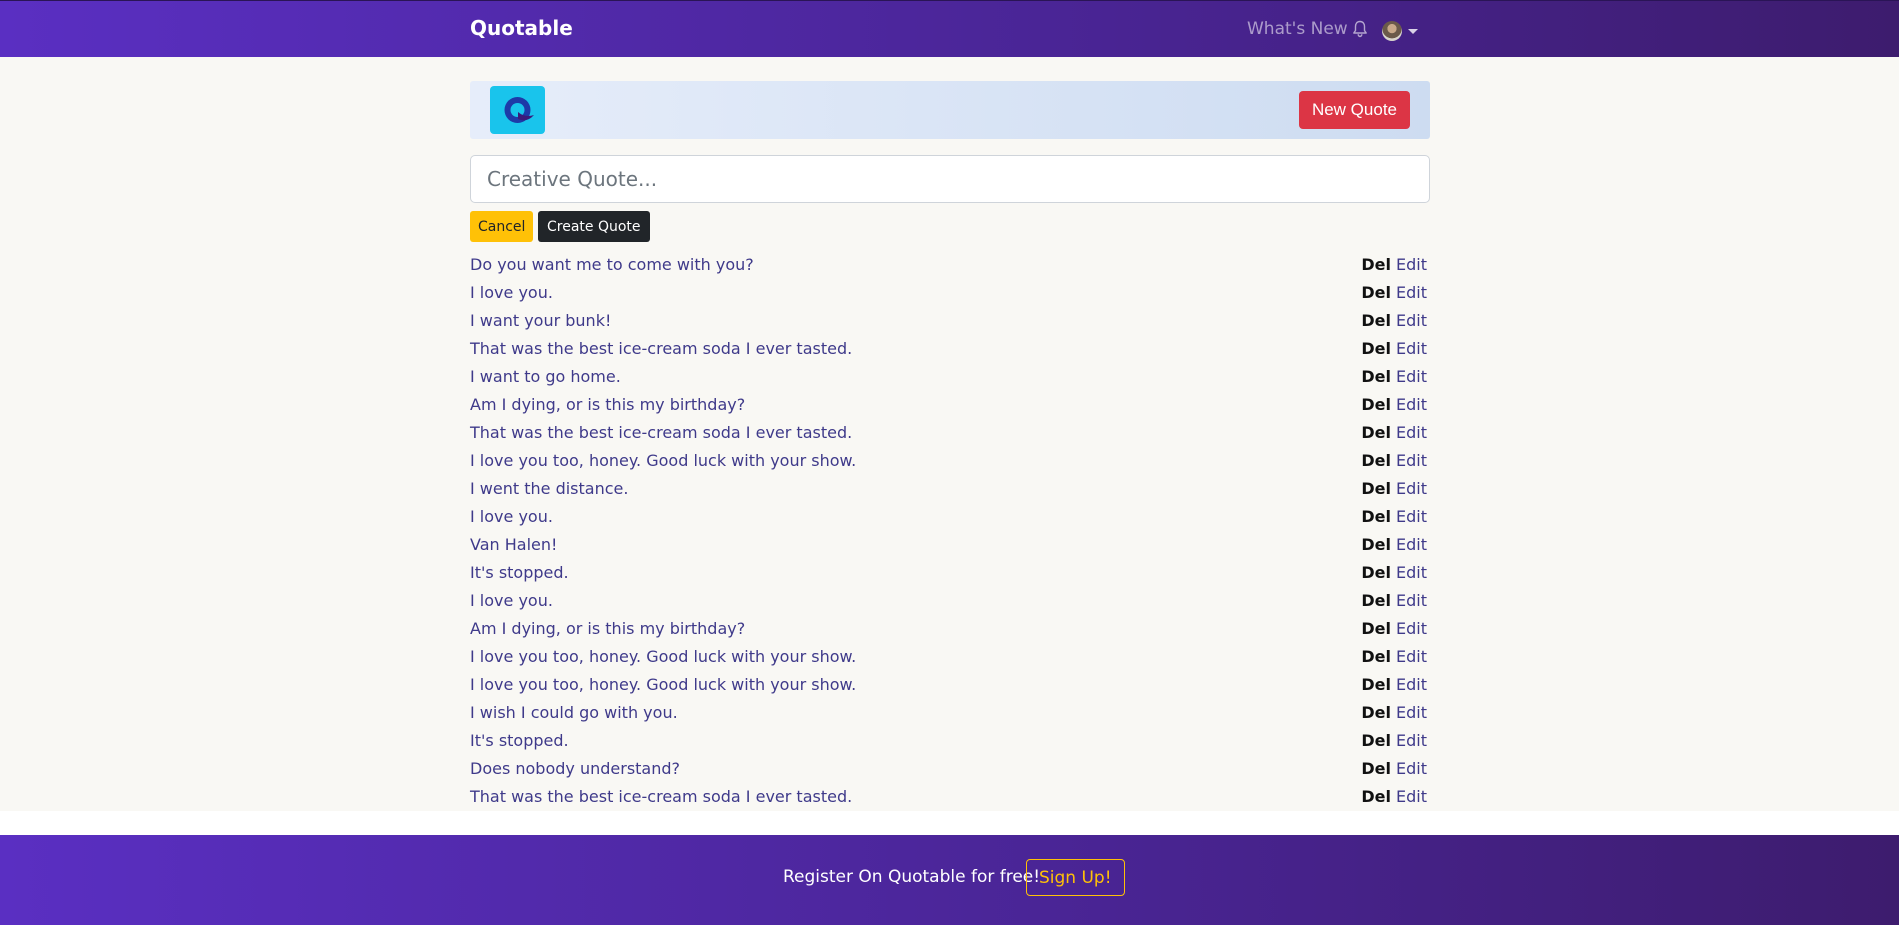 This screenshot has height=925, width=1899. I want to click on bell-icon, so click(1360, 29).